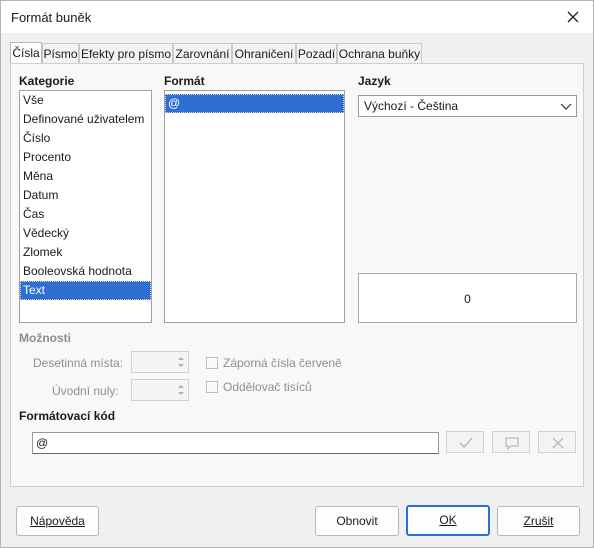 This screenshot has height=548, width=594. Describe the element at coordinates (212, 387) in the screenshot. I see `thousands-separator-checkbox` at that location.